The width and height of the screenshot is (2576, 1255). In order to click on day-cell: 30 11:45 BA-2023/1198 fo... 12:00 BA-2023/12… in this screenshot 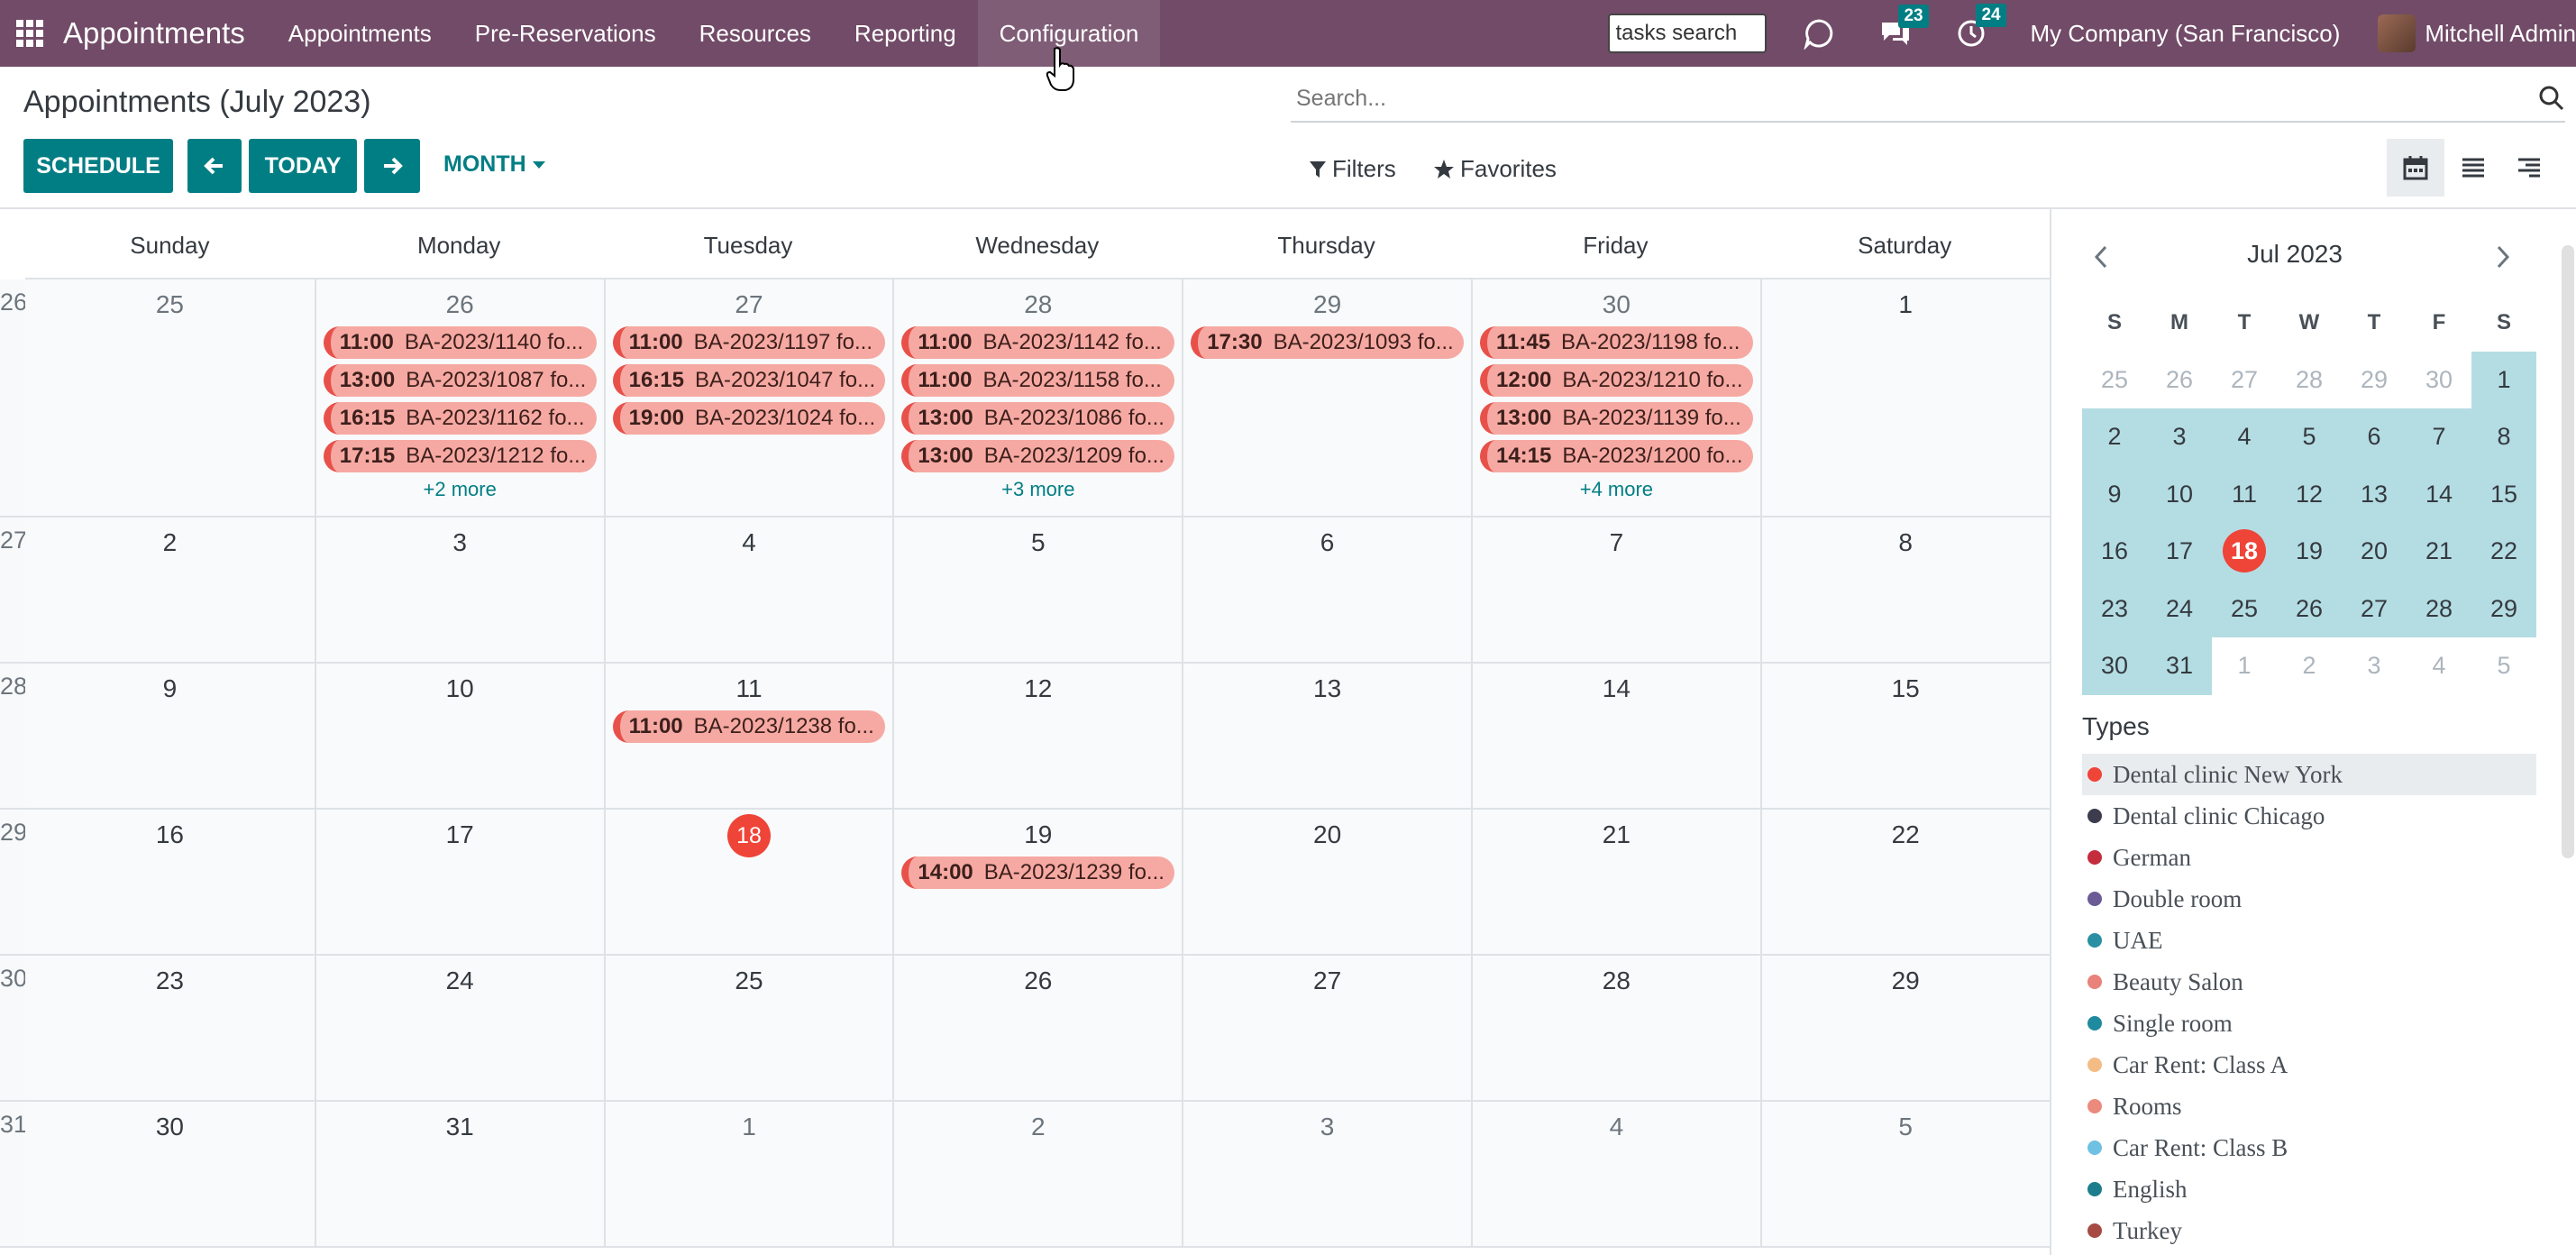, I will do `click(1615, 397)`.